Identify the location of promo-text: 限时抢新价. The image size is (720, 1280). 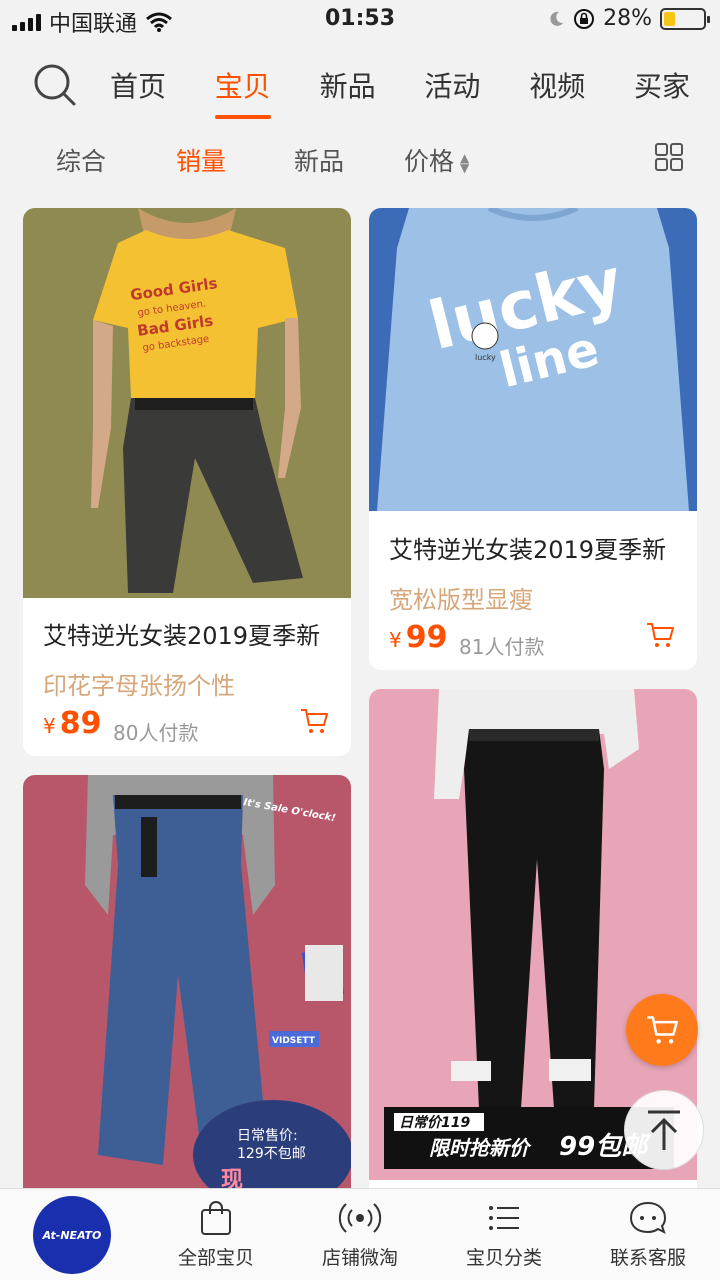
(480, 1148).